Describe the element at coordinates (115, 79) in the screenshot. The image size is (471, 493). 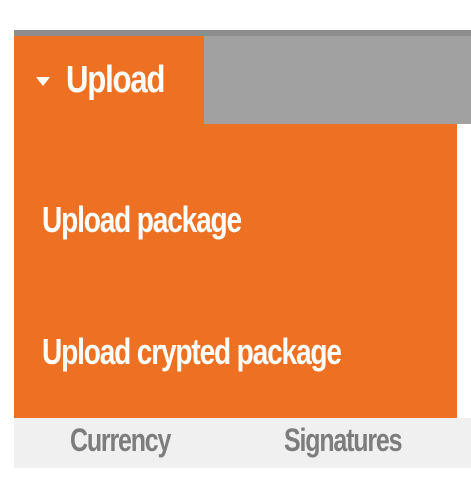
I see `upload-menu-label: Upload` at that location.